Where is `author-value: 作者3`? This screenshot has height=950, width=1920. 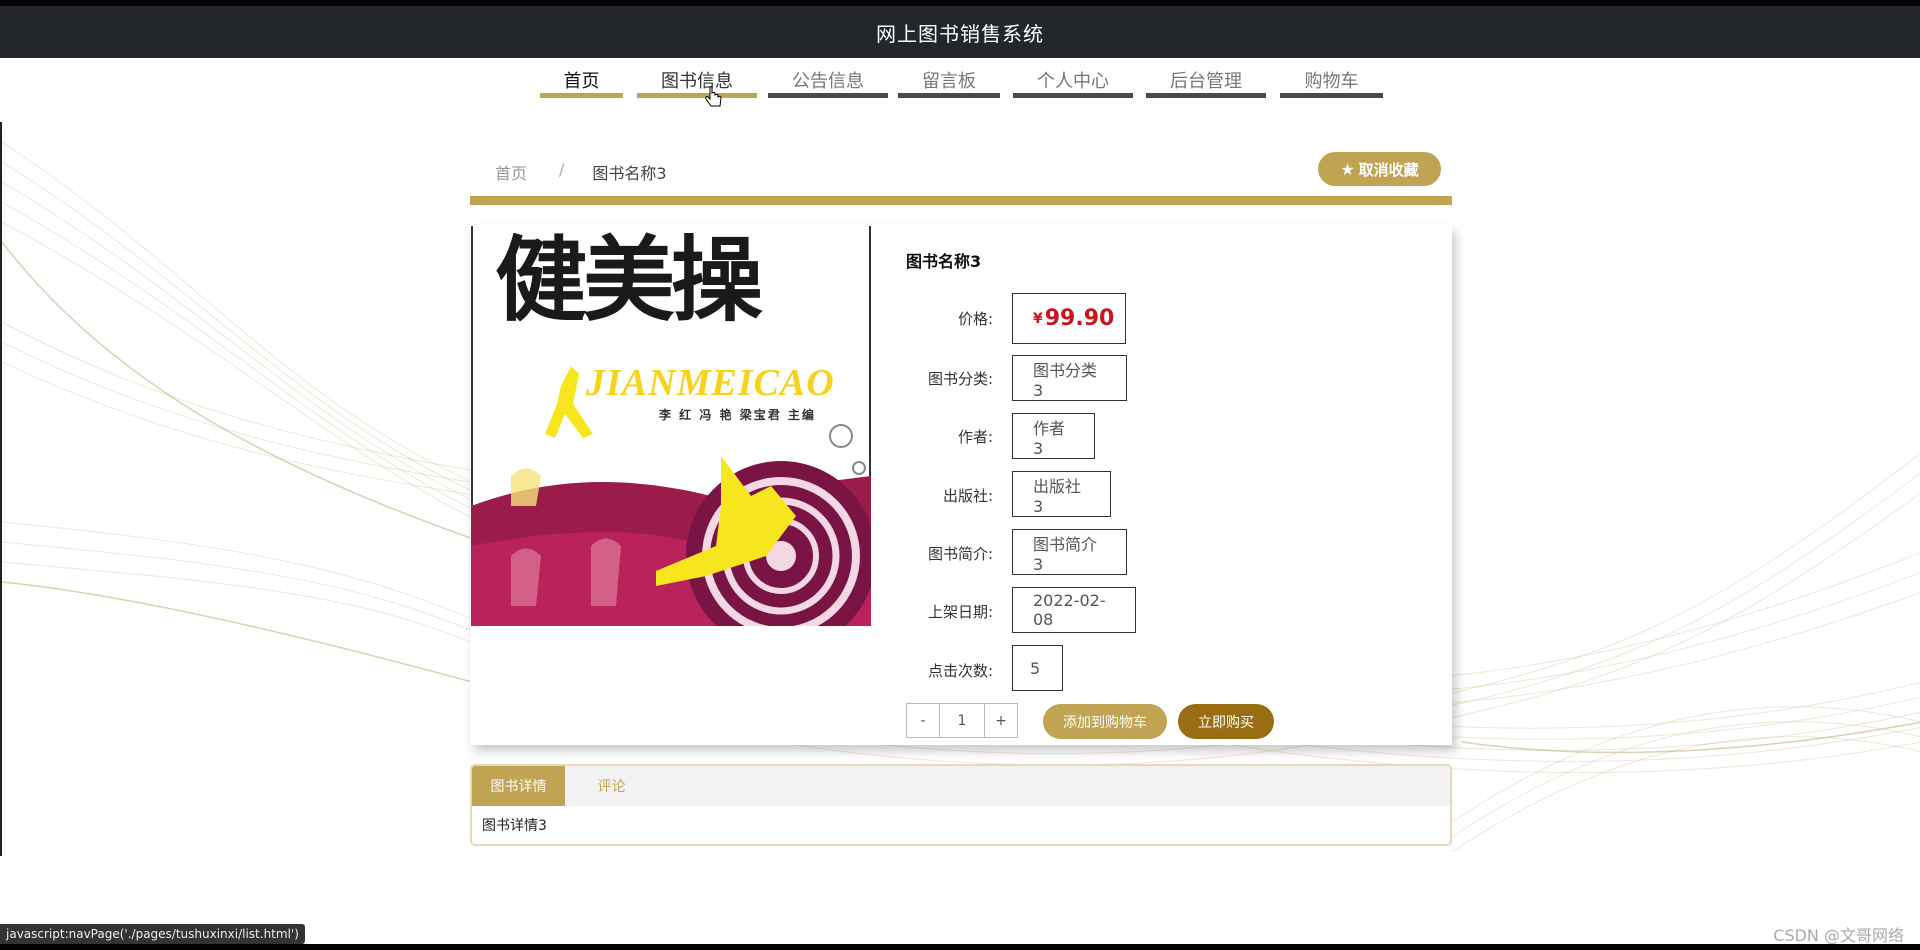
author-value: 作者3 is located at coordinates (1053, 436).